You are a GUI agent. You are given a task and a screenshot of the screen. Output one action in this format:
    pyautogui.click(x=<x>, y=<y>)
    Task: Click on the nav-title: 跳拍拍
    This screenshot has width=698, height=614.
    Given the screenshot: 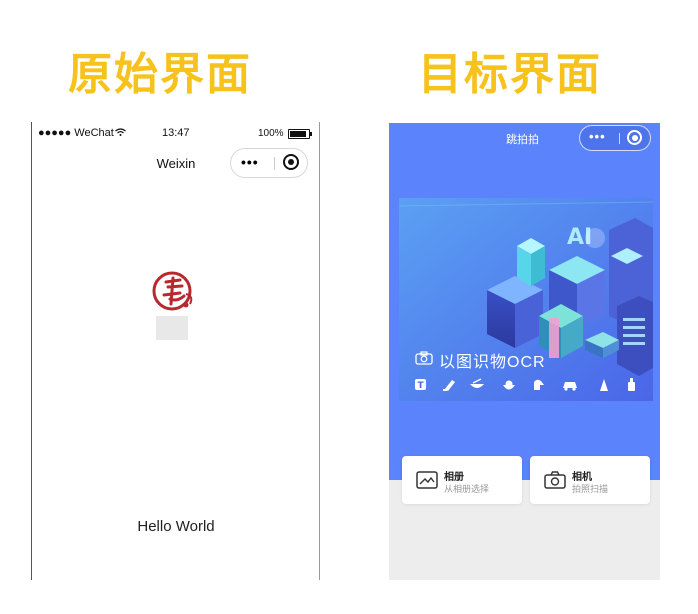 What is the action you would take?
    pyautogui.click(x=522, y=140)
    